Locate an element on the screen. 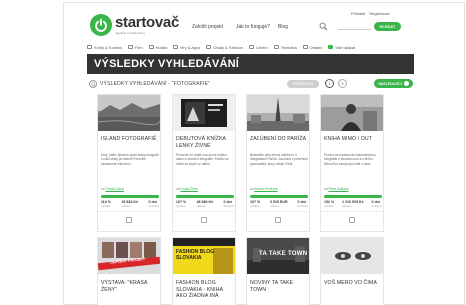  register-link: Registrovat is located at coordinates (379, 13).